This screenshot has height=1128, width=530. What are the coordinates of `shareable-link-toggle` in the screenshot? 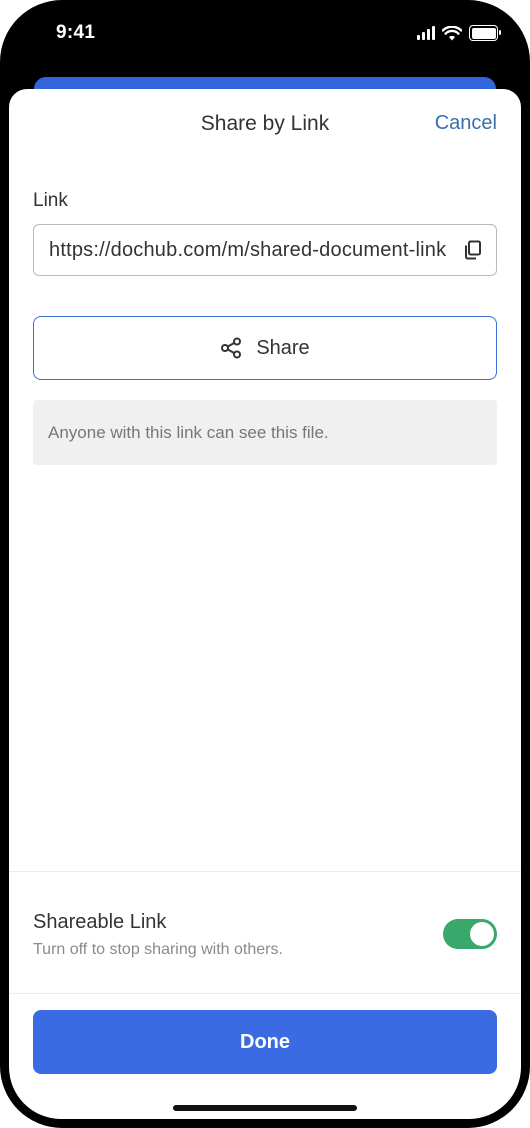 It's located at (470, 934).